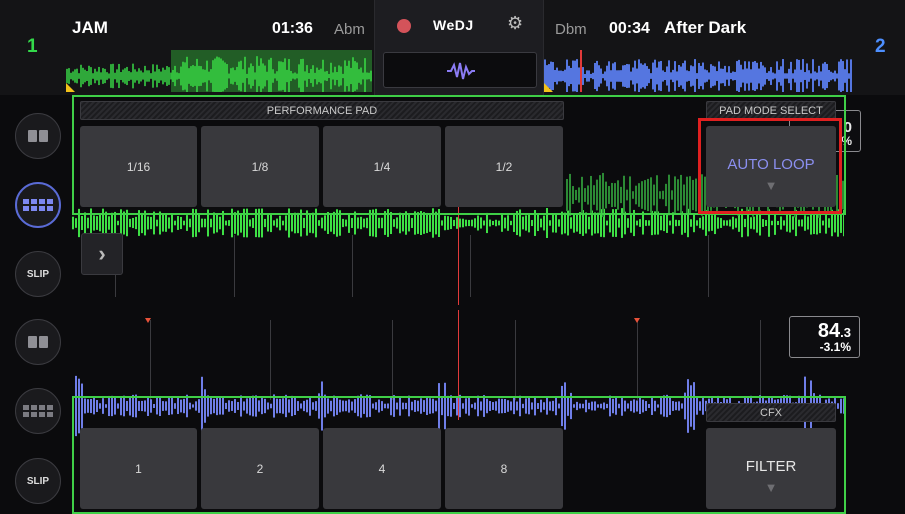 The width and height of the screenshot is (905, 514). What do you see at coordinates (504, 166) in the screenshot?
I see `auto-loop-pad-4: 1/2` at bounding box center [504, 166].